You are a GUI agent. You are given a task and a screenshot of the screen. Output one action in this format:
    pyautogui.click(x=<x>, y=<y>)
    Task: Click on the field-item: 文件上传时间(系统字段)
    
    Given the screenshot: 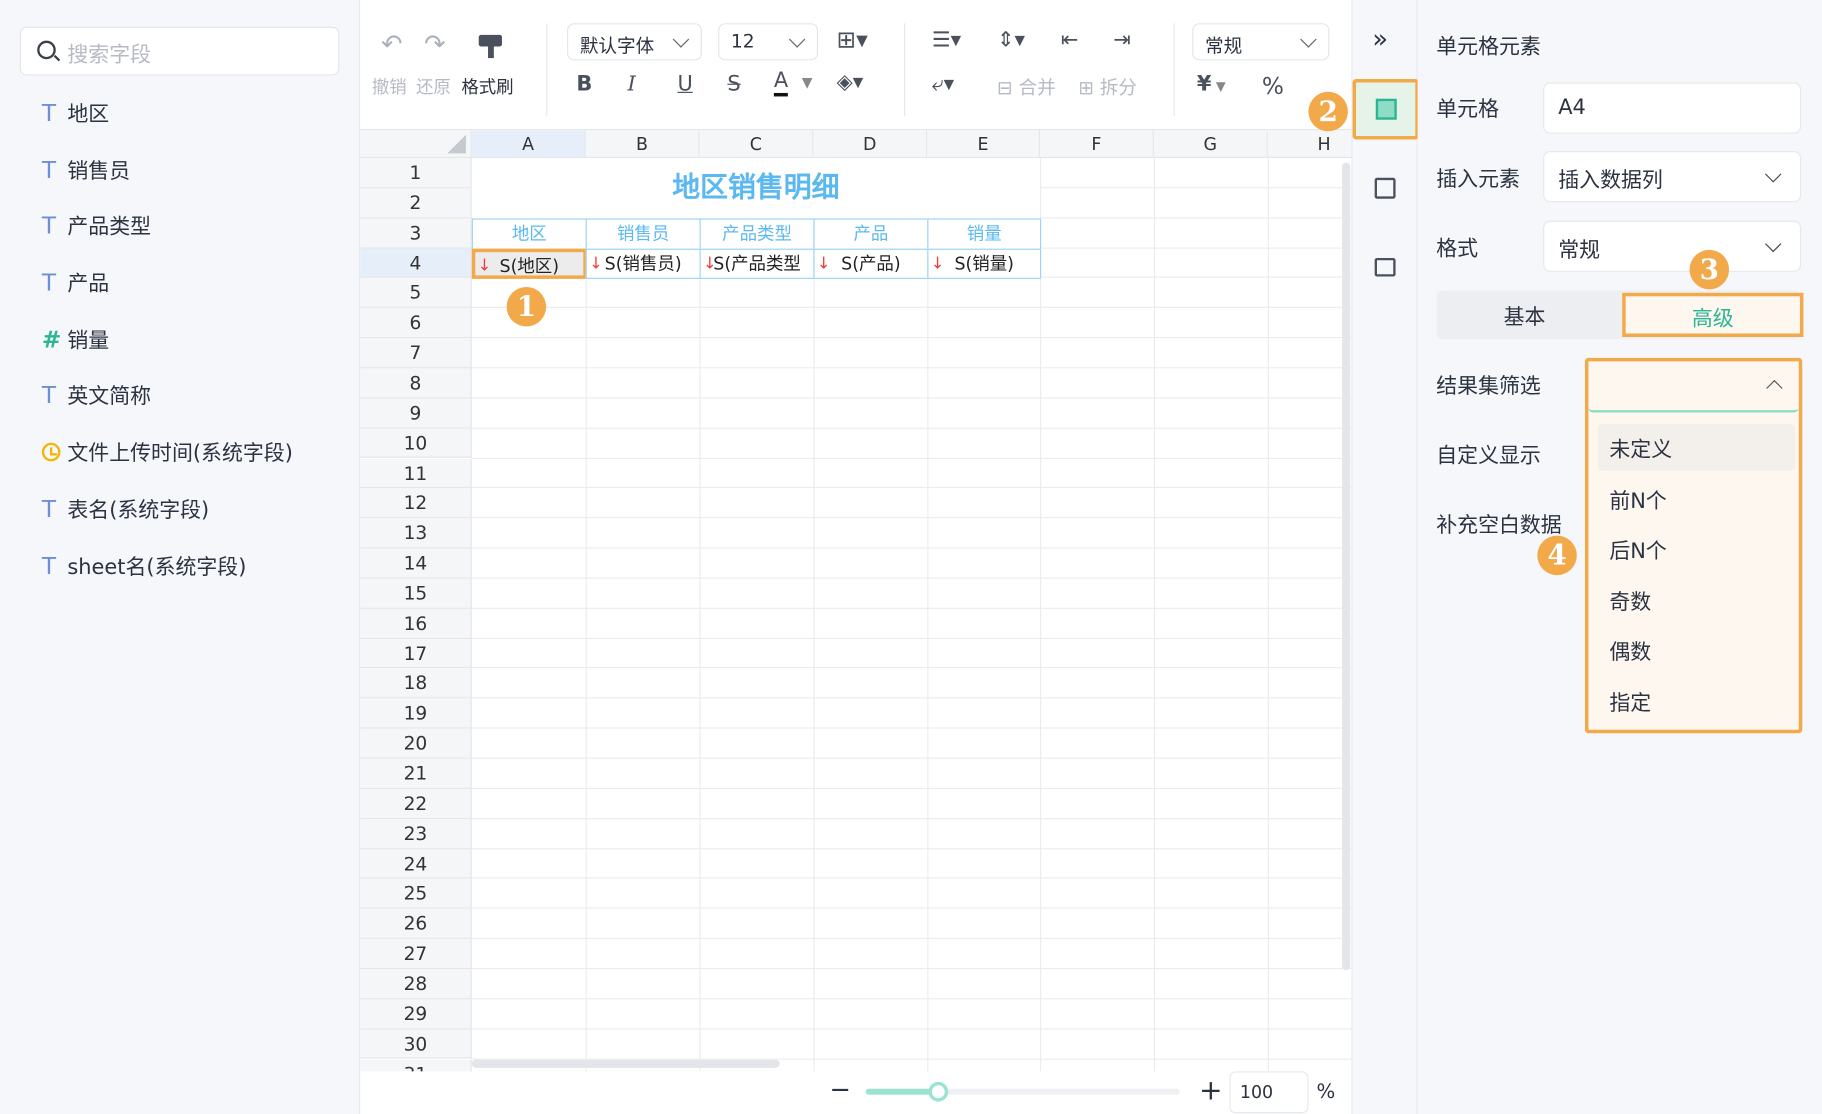 What is the action you would take?
    pyautogui.click(x=167, y=452)
    